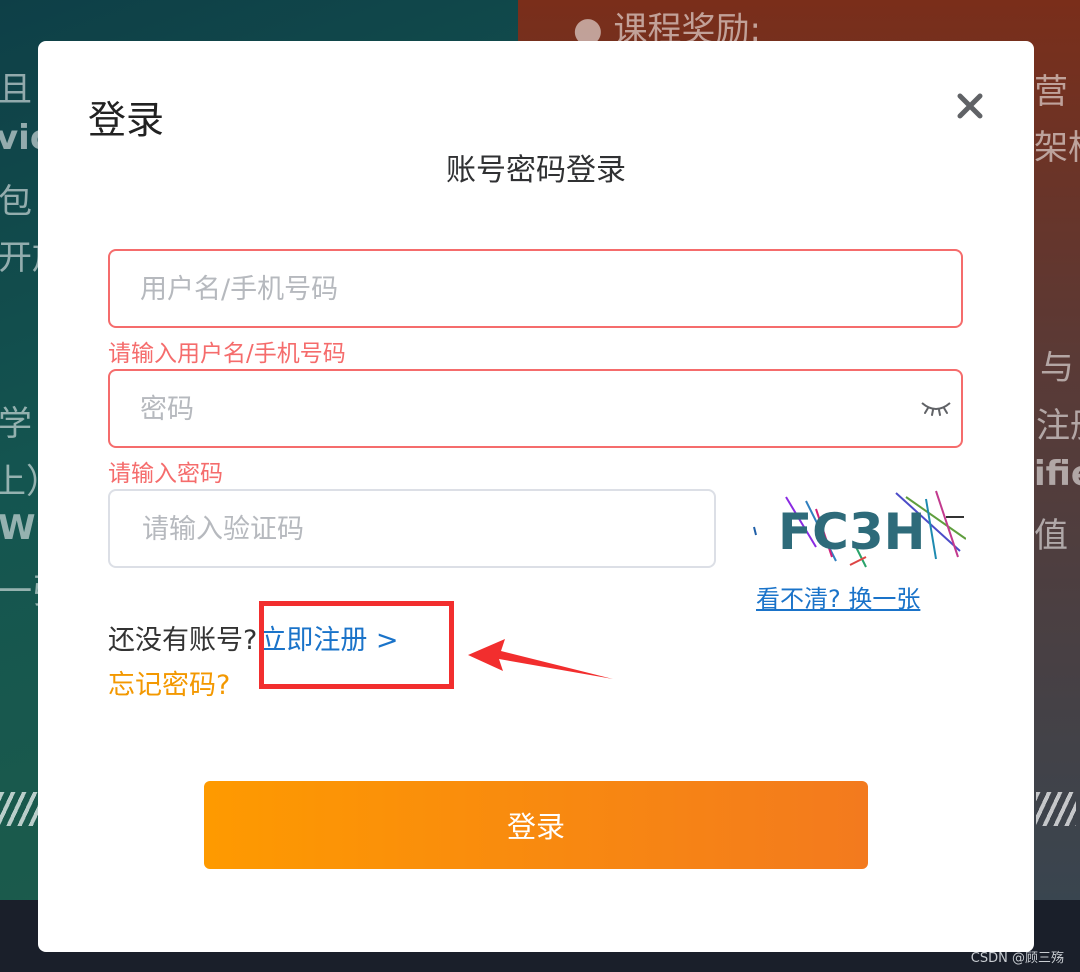  What do you see at coordinates (540, 659) in the screenshot?
I see `red-arrow` at bounding box center [540, 659].